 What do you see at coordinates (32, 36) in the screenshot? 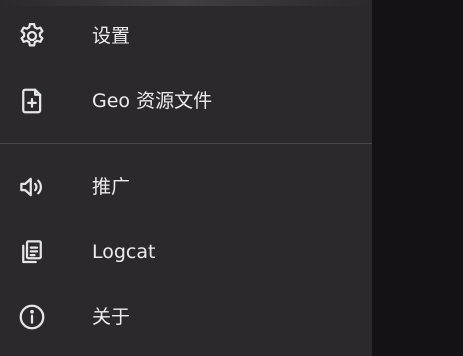
I see `gear-icon` at bounding box center [32, 36].